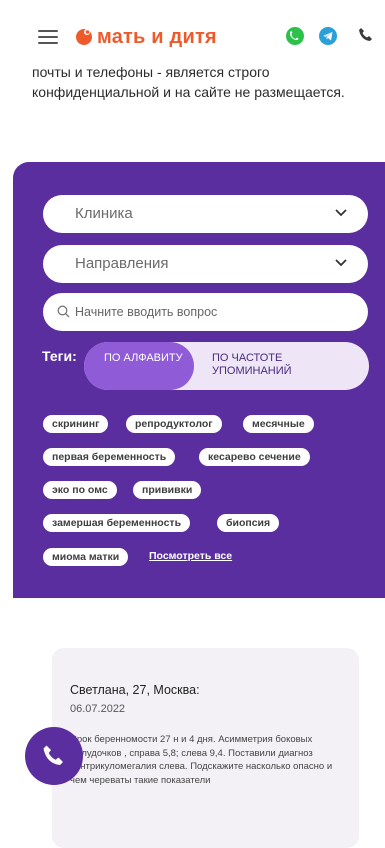 The image size is (385, 848). I want to click on tag-chip: репродуктолог, so click(174, 424).